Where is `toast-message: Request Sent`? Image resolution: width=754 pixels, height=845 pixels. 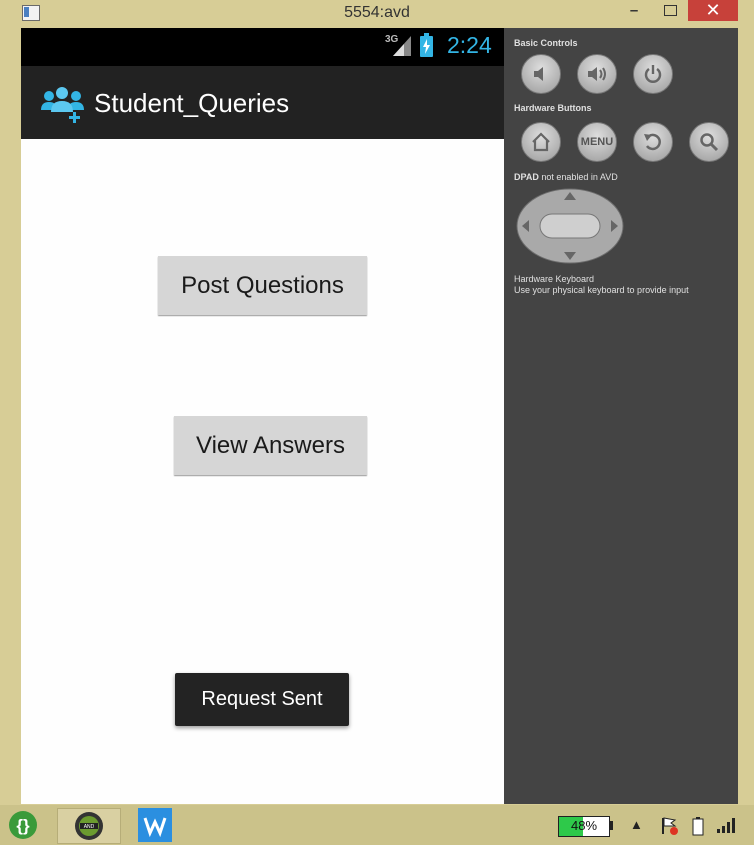
toast-message: Request Sent is located at coordinates (262, 699).